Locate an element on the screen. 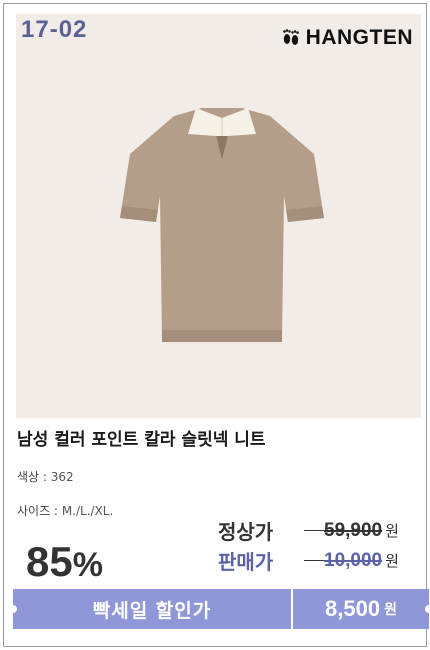  discount-rate: 85% is located at coordinates (64, 562).